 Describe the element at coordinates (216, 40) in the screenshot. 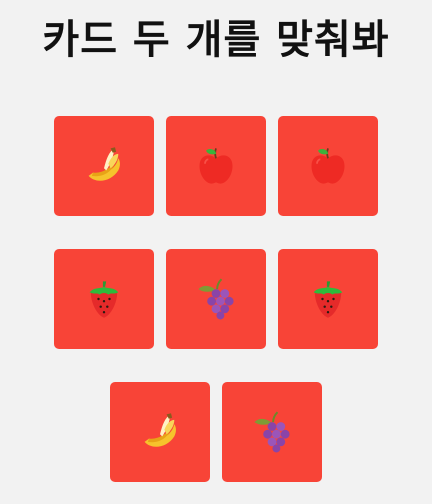

I see `page-title: 카드 두 개를 맞춰봐` at that location.